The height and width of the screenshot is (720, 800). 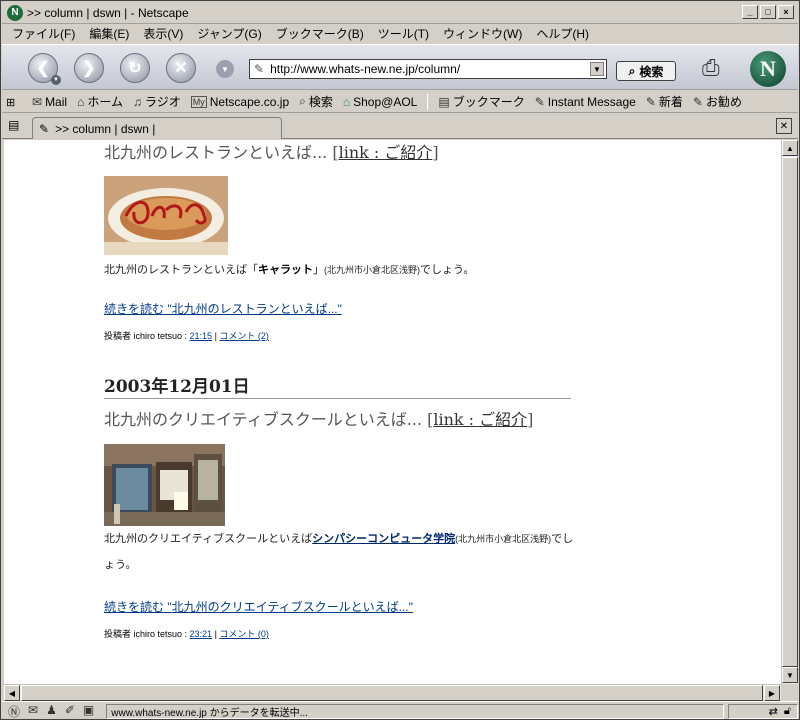 What do you see at coordinates (164, 485) in the screenshot?
I see `school-photo` at bounding box center [164, 485].